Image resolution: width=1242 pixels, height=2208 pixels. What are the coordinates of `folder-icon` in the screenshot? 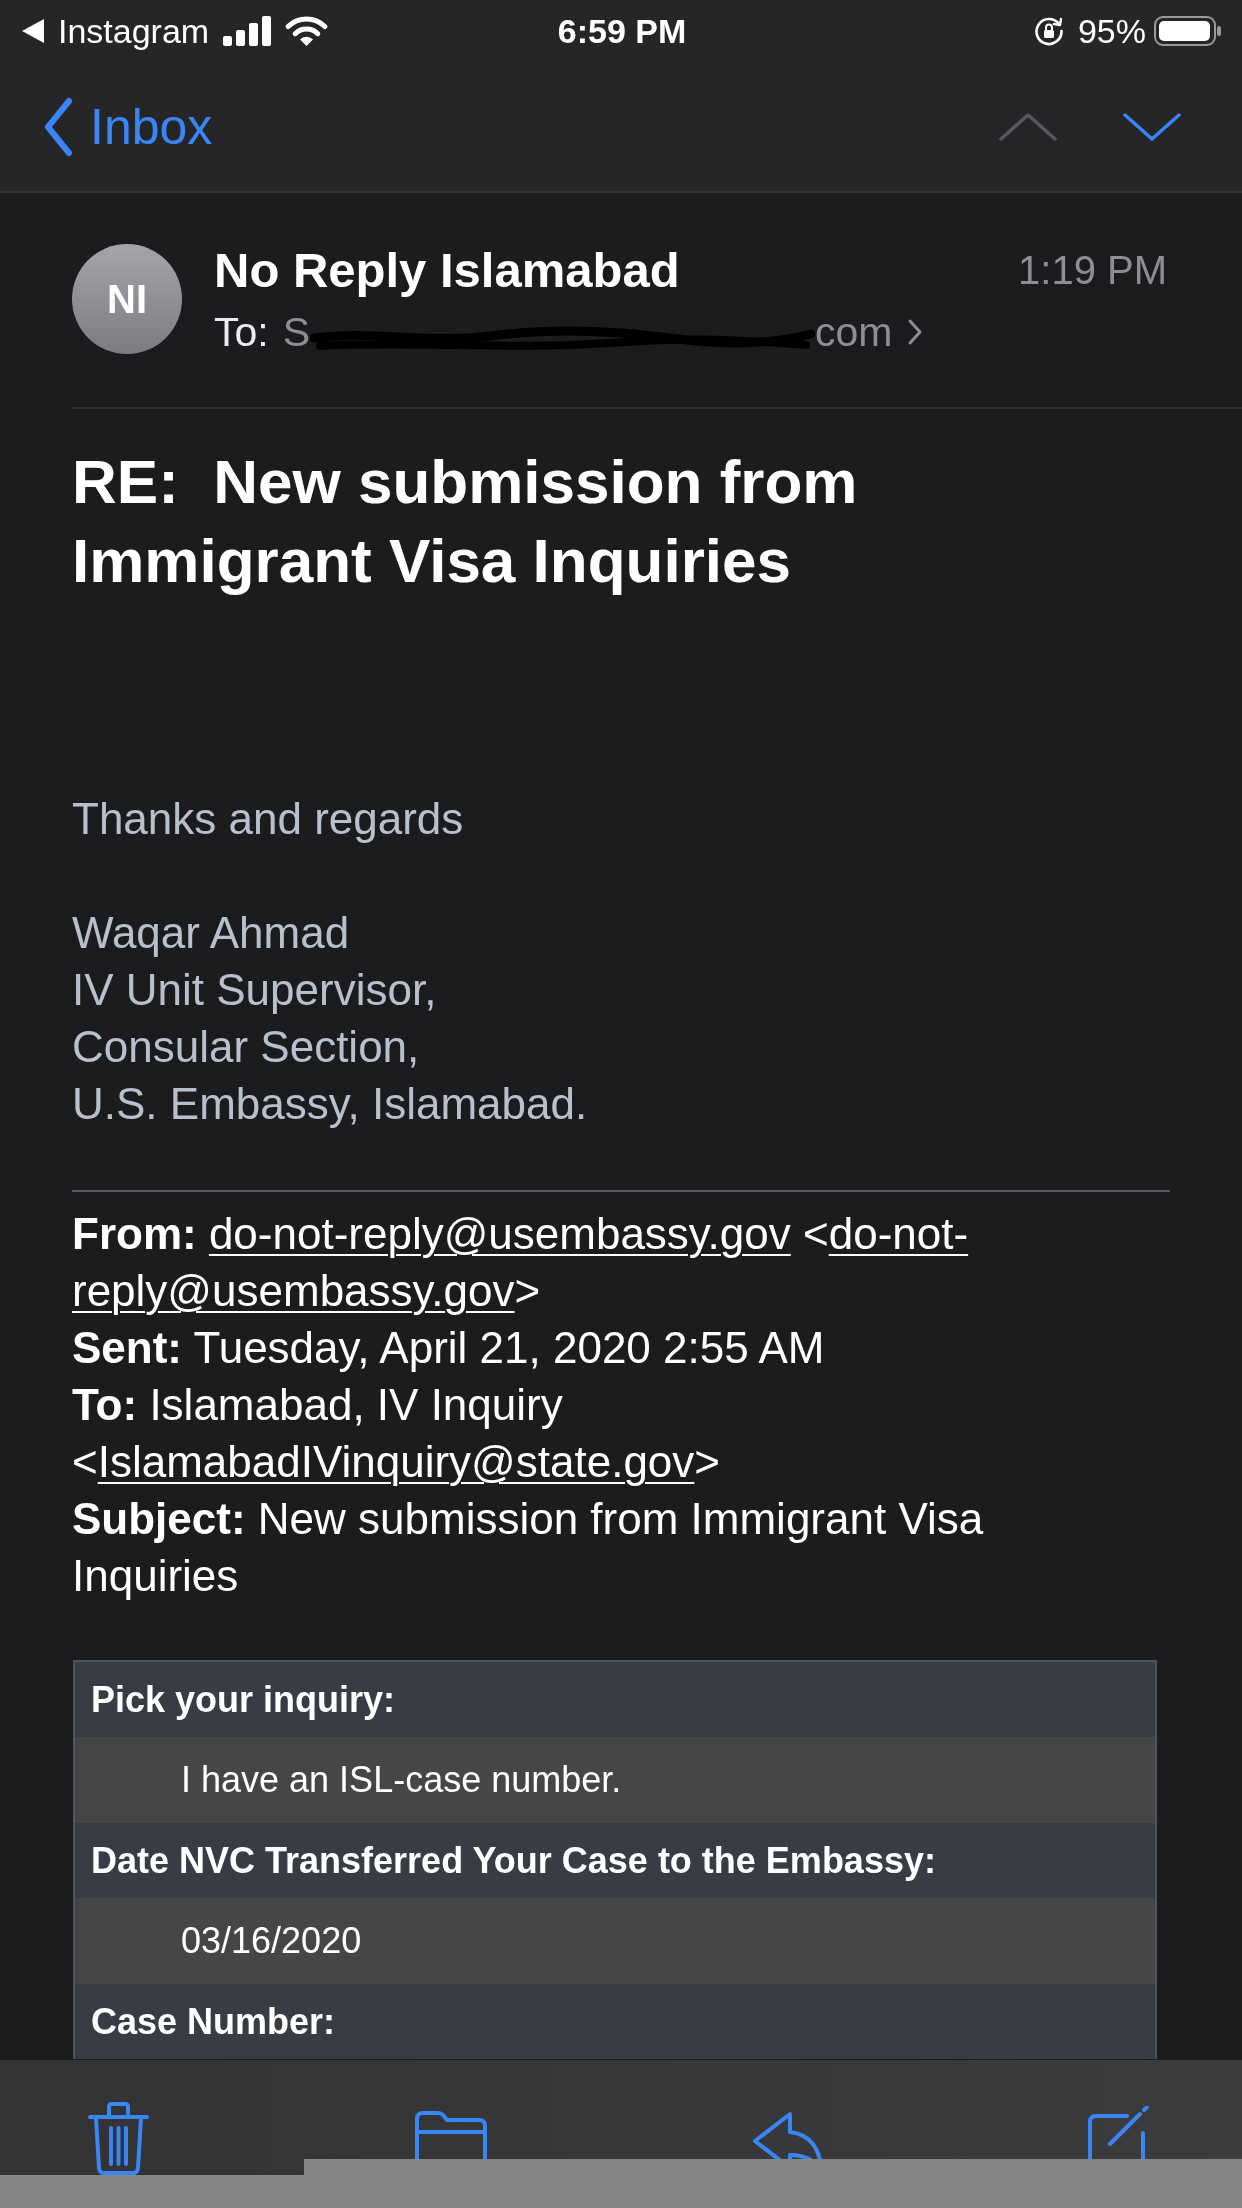 It's located at (451, 2135).